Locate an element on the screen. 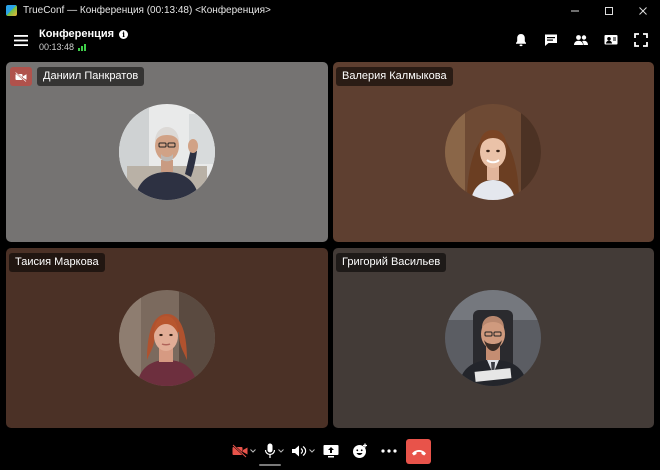 Image resolution: width=660 pixels, height=470 pixels. bell-icon is located at coordinates (521, 40).